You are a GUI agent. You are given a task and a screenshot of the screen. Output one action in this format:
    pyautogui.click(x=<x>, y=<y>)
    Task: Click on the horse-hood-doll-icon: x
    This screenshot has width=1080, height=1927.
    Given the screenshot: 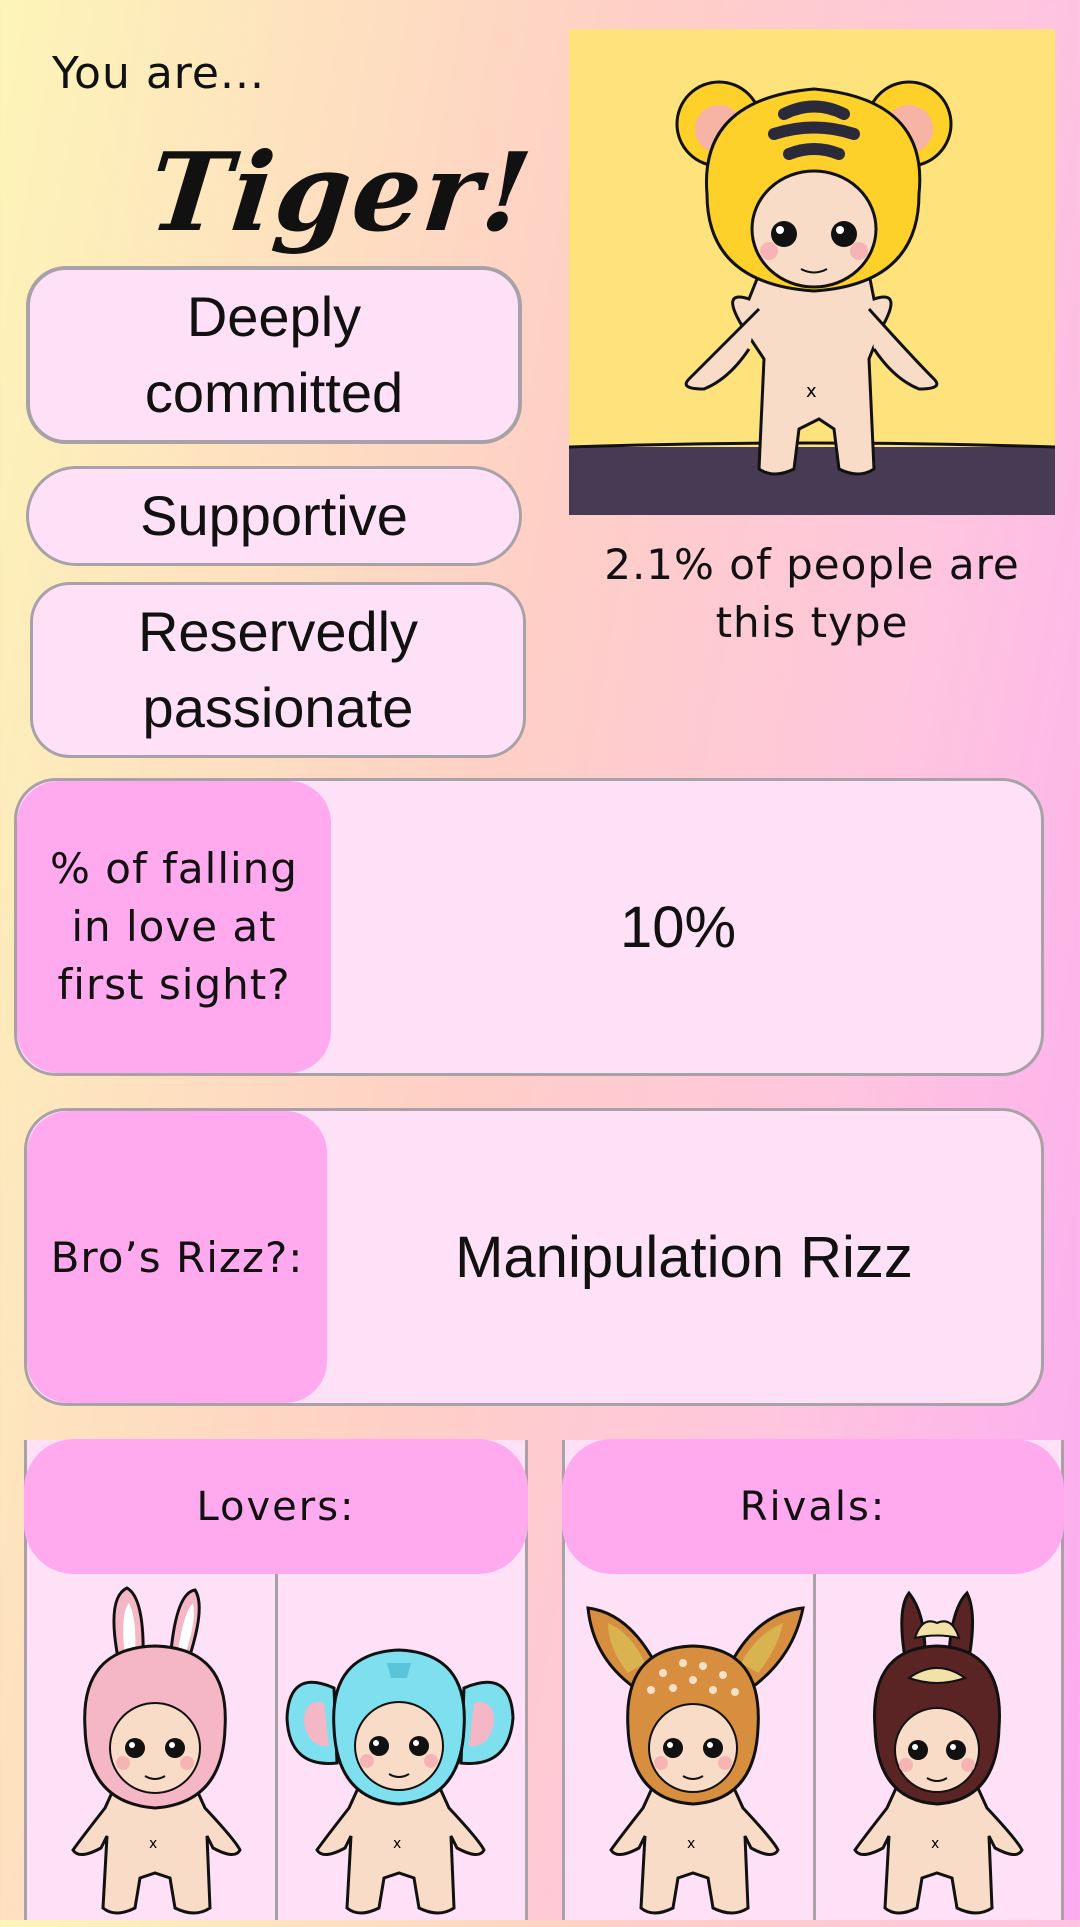 What is the action you would take?
    pyautogui.click(x=937, y=1750)
    